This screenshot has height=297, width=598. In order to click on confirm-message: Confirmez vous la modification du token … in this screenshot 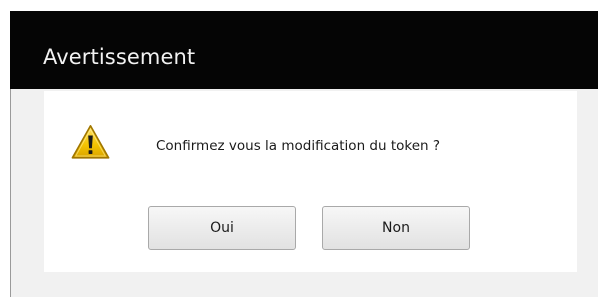, I will do `click(298, 146)`.